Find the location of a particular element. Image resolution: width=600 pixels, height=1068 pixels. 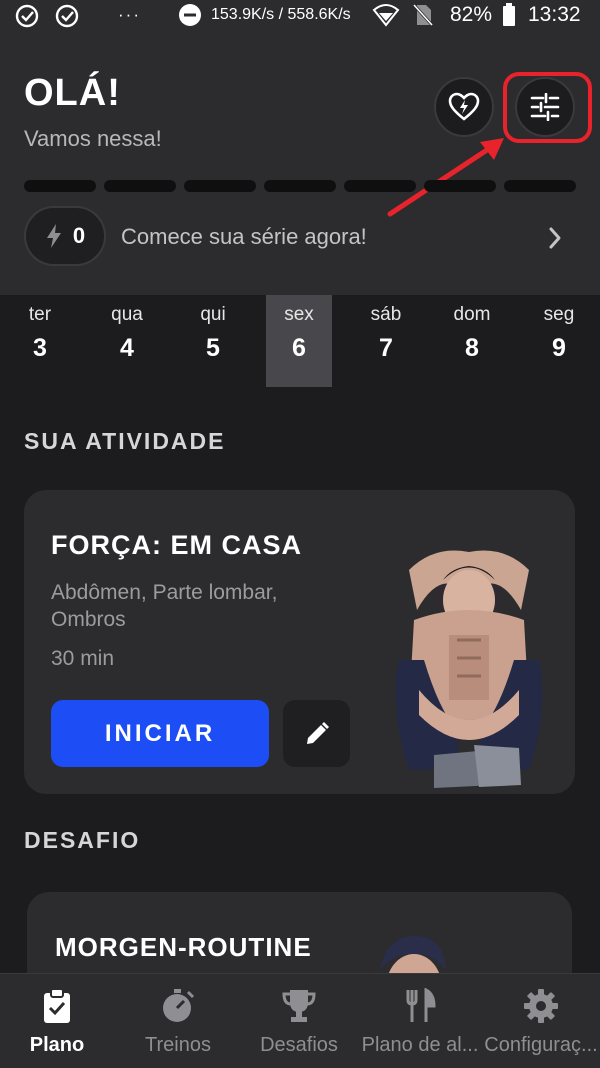

annotation-arrow-icon is located at coordinates (445, 177).